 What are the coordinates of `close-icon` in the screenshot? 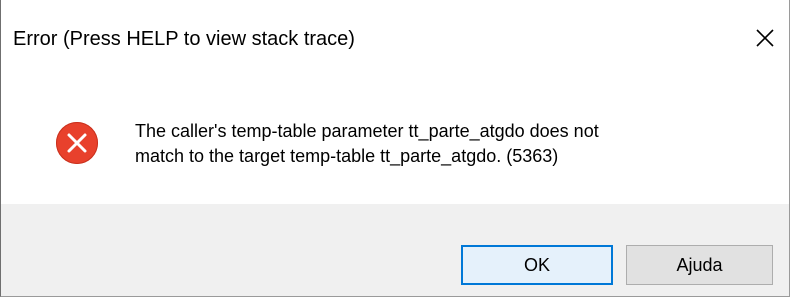 It's located at (765, 38).